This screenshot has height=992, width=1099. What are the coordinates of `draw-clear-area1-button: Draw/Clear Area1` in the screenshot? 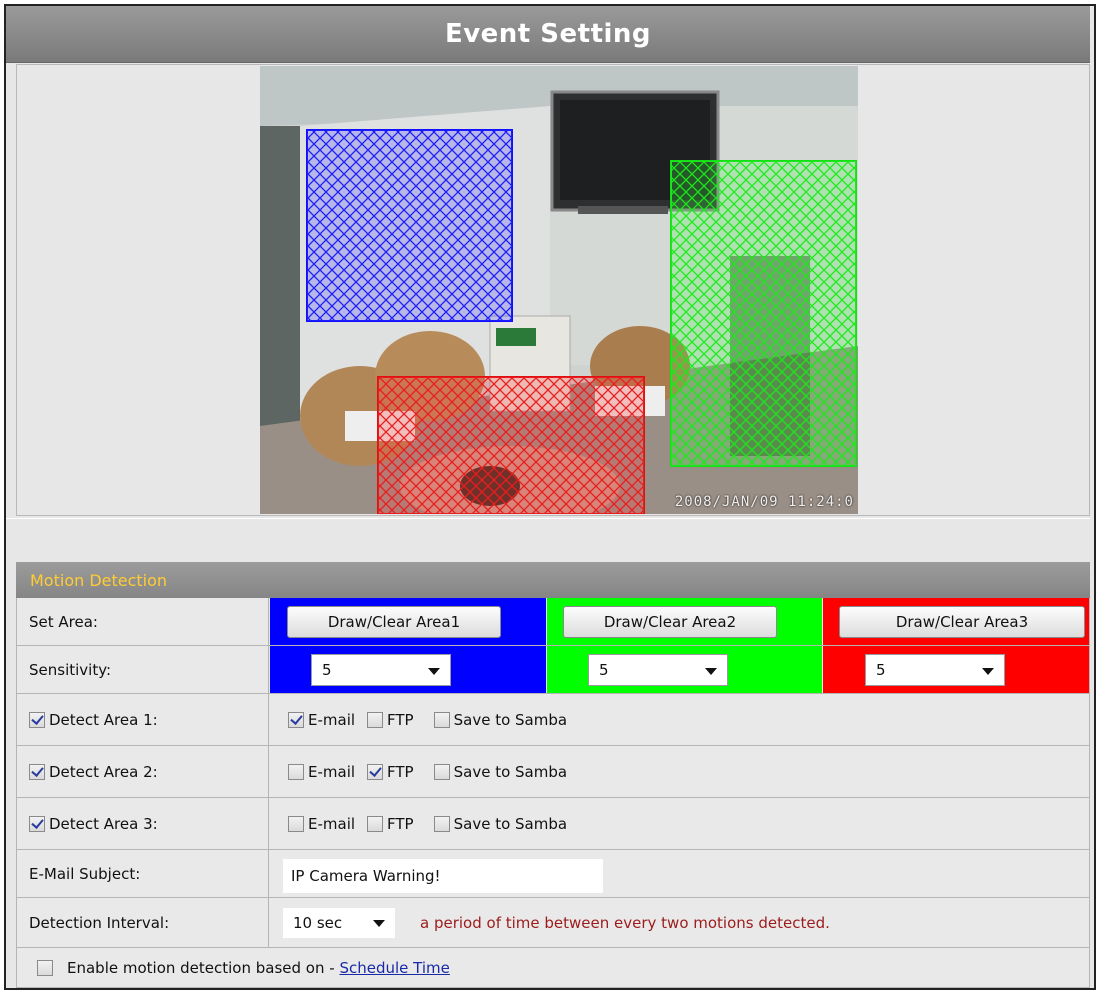 It's located at (394, 622).